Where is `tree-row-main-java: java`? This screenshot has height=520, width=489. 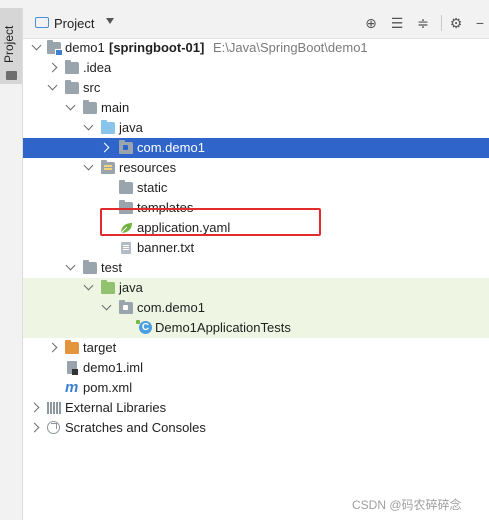
tree-row-main-java: java is located at coordinates (256, 128).